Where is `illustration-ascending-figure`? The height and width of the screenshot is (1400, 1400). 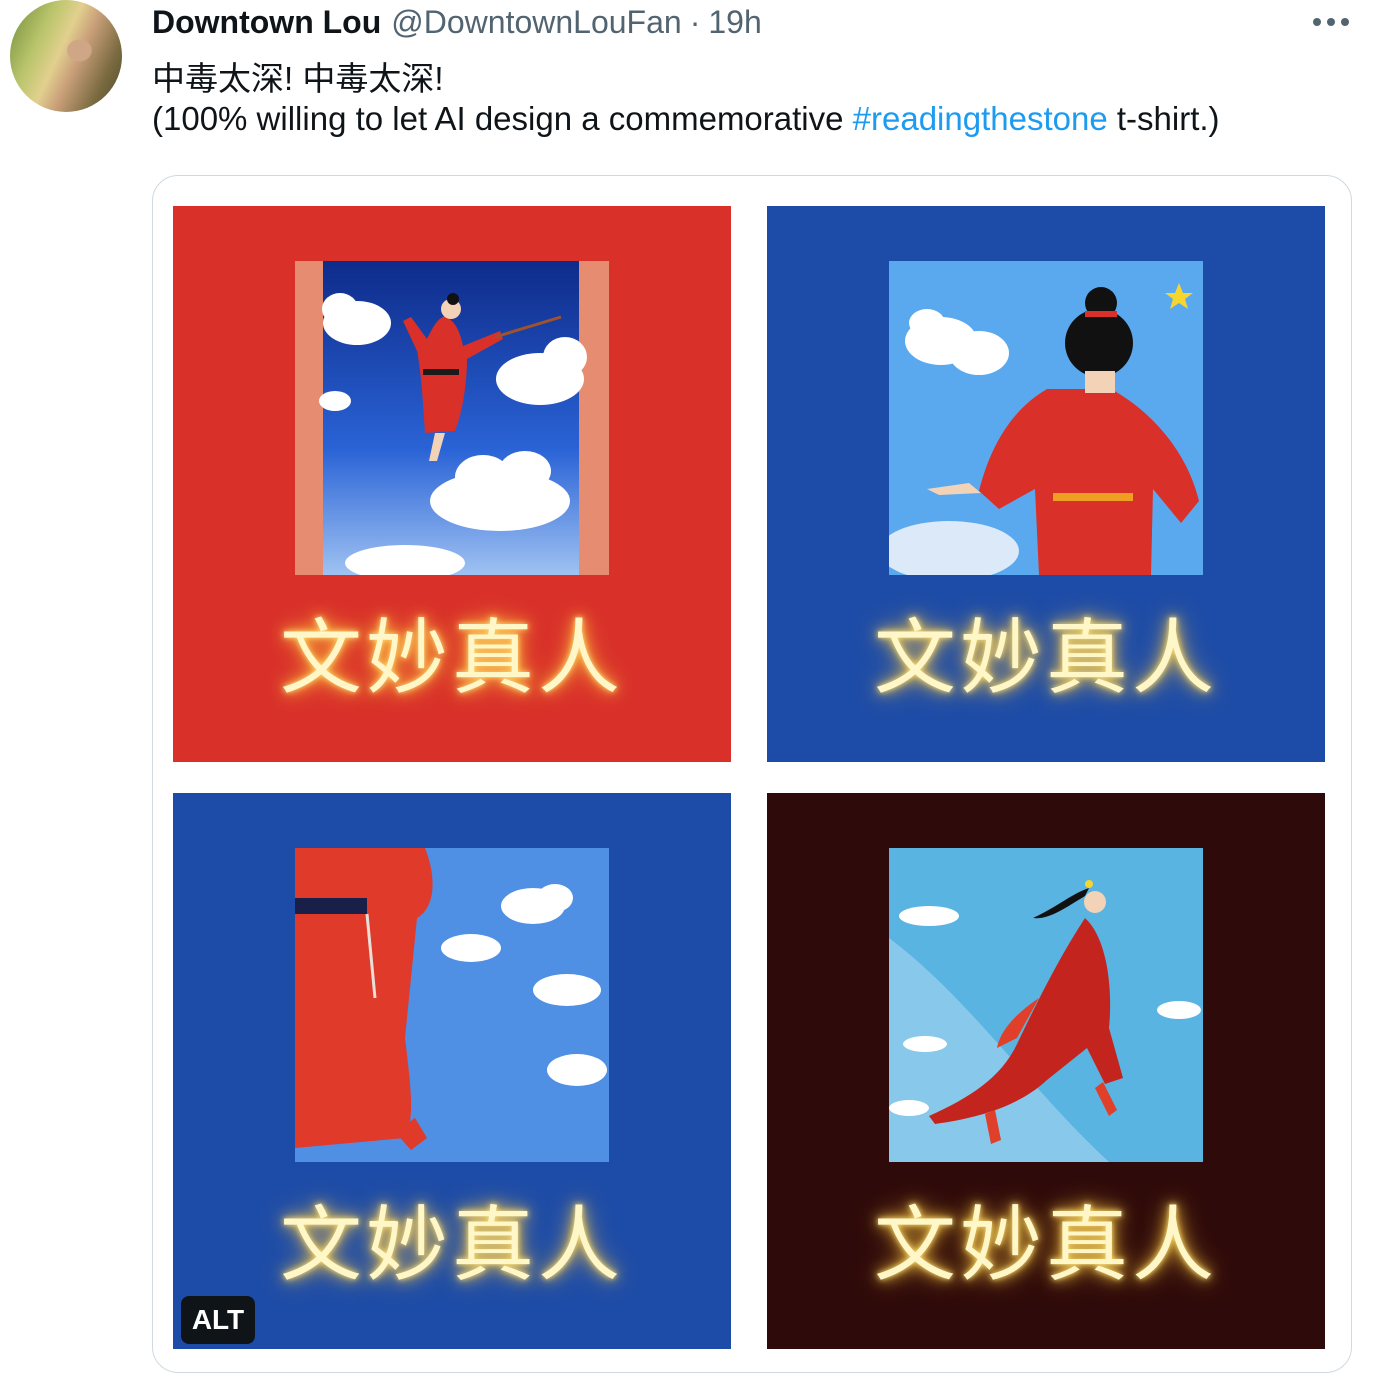 illustration-ascending-figure is located at coordinates (1046, 1005).